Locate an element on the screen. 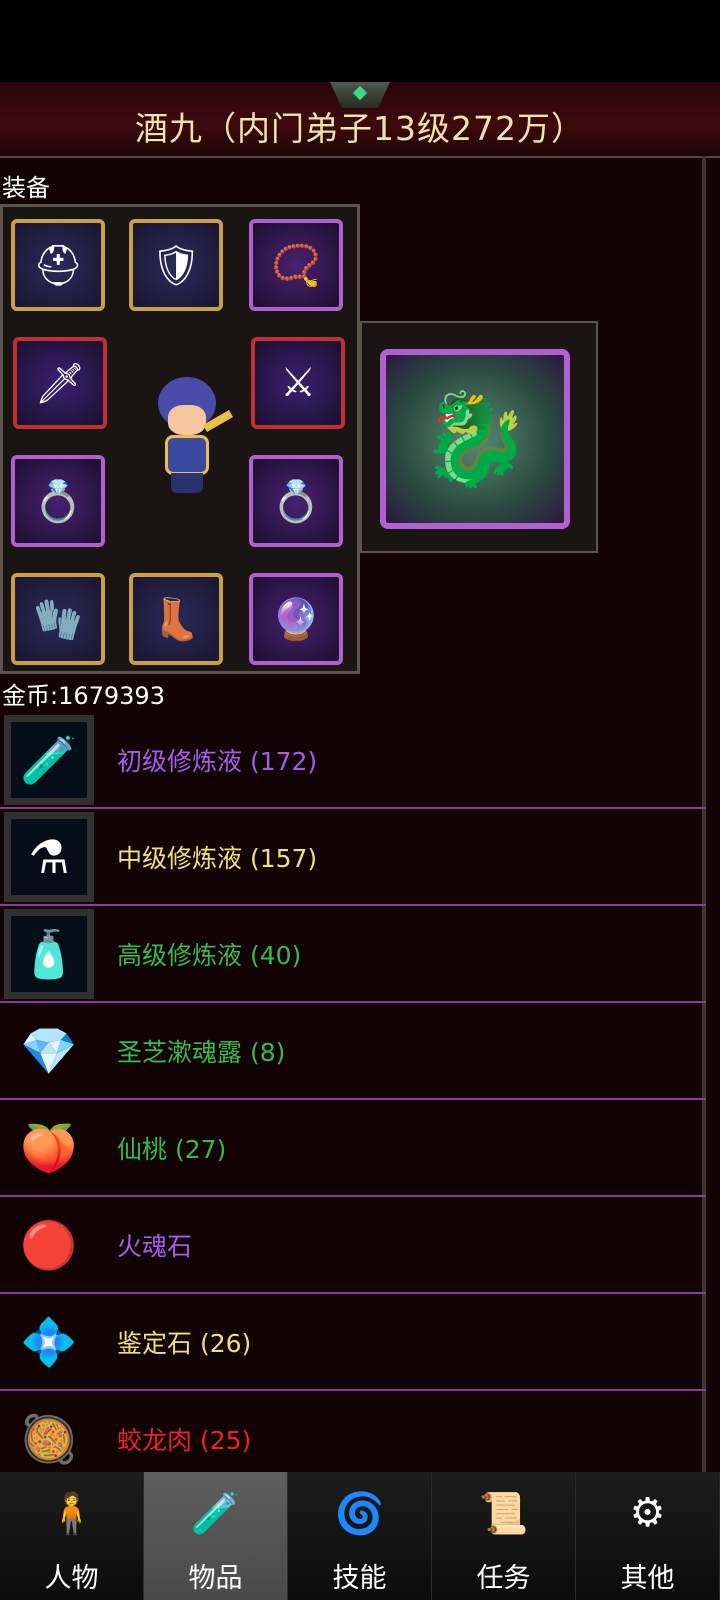 This screenshot has height=1600, width=720. winged-armor-icon: 🛡 is located at coordinates (176, 265).